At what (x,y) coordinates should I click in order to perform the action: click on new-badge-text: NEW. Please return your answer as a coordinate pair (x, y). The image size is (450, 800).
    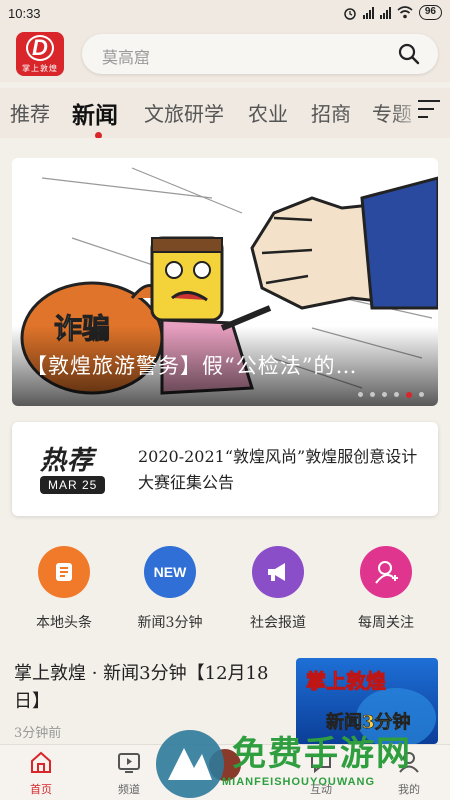
    Looking at the image, I should click on (170, 572).